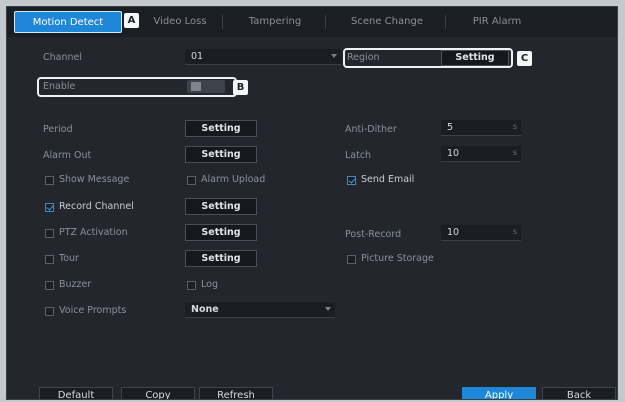 Image resolution: width=625 pixels, height=402 pixels. I want to click on anti-dither-label: Anti-Dither, so click(371, 129).